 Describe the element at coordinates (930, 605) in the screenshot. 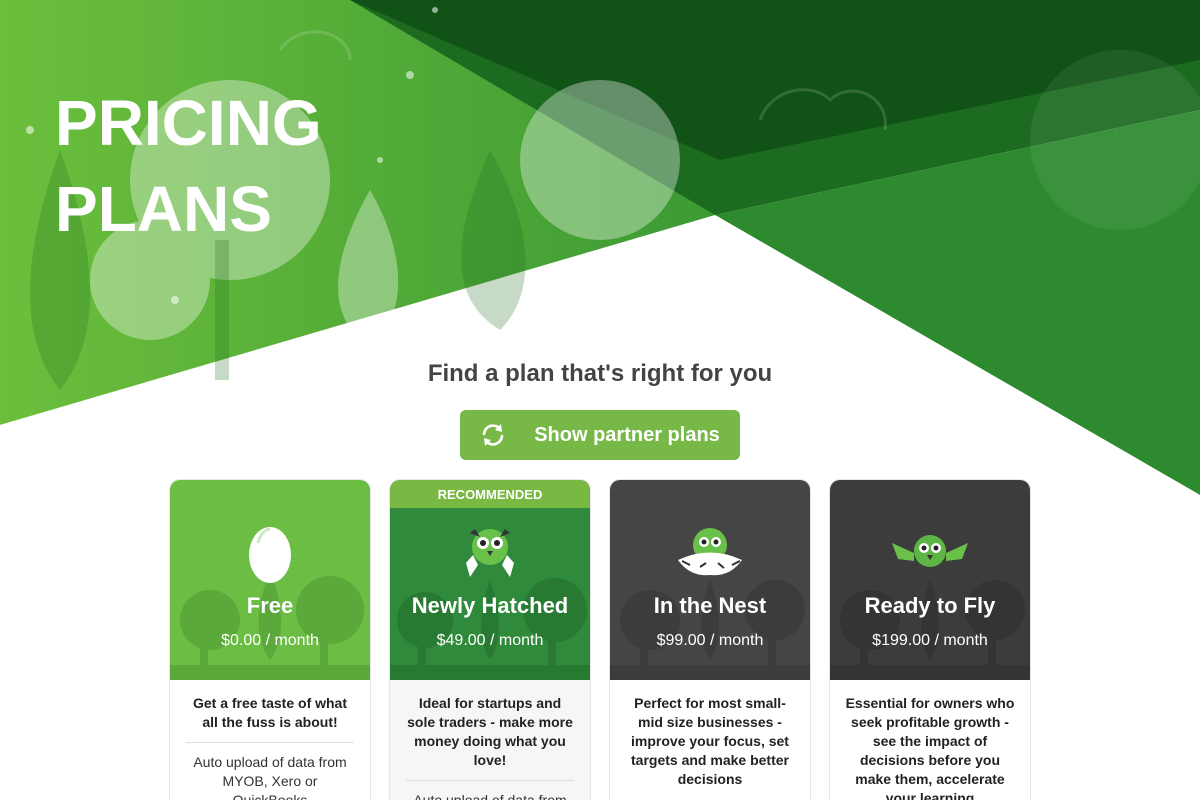

I see `plan-name: Ready to Fly` at that location.